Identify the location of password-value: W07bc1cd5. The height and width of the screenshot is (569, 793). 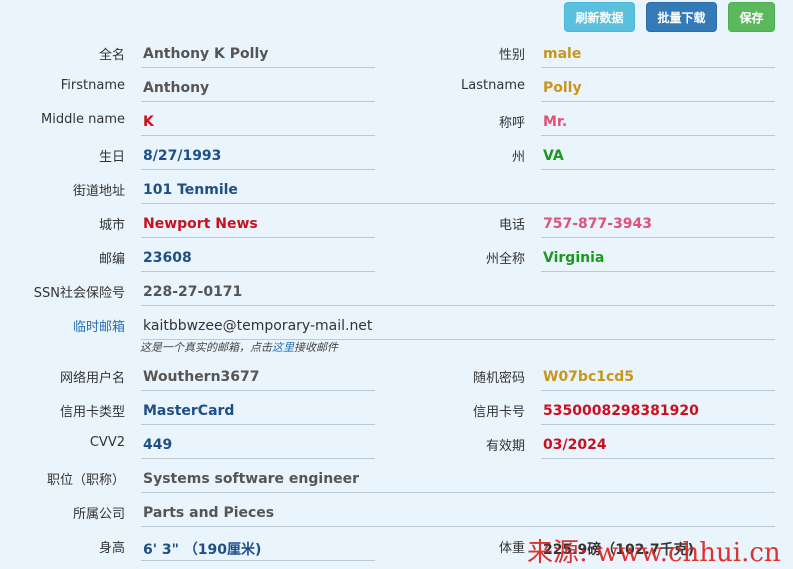
(588, 377).